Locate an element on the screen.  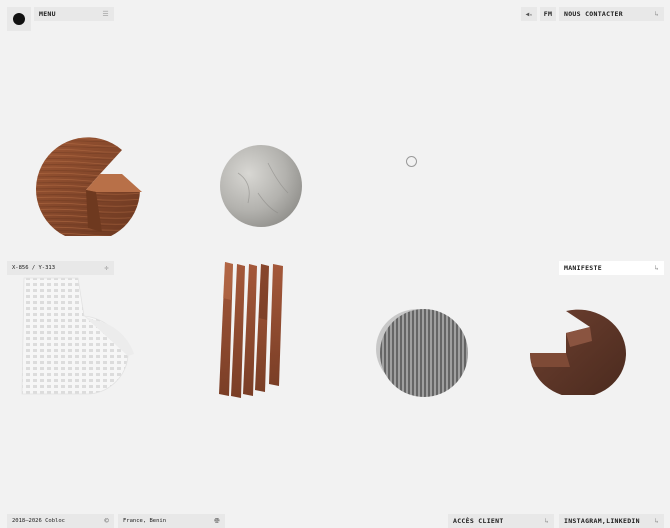
sound-toggle-button: ◀ ✕ is located at coordinates (529, 14).